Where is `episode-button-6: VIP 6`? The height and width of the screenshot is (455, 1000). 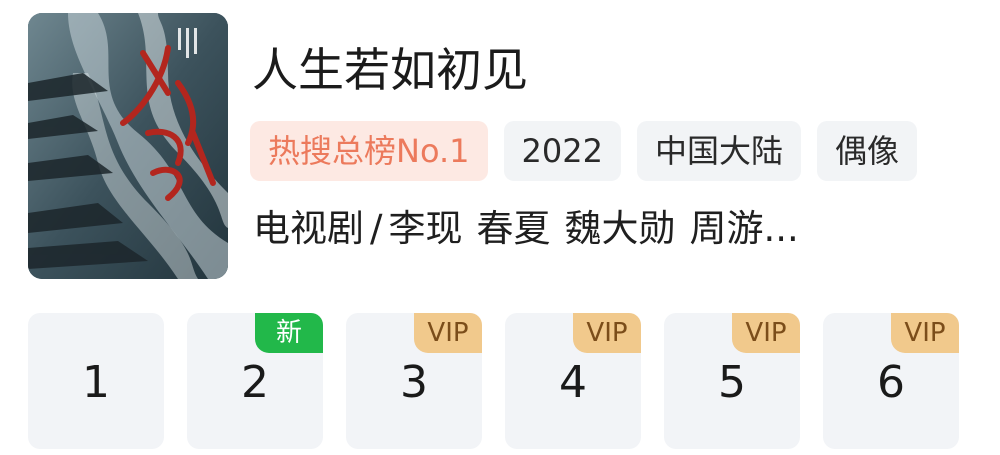 episode-button-6: VIP 6 is located at coordinates (891, 381).